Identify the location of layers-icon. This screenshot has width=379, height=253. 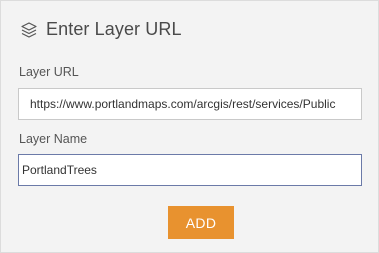
(29, 30).